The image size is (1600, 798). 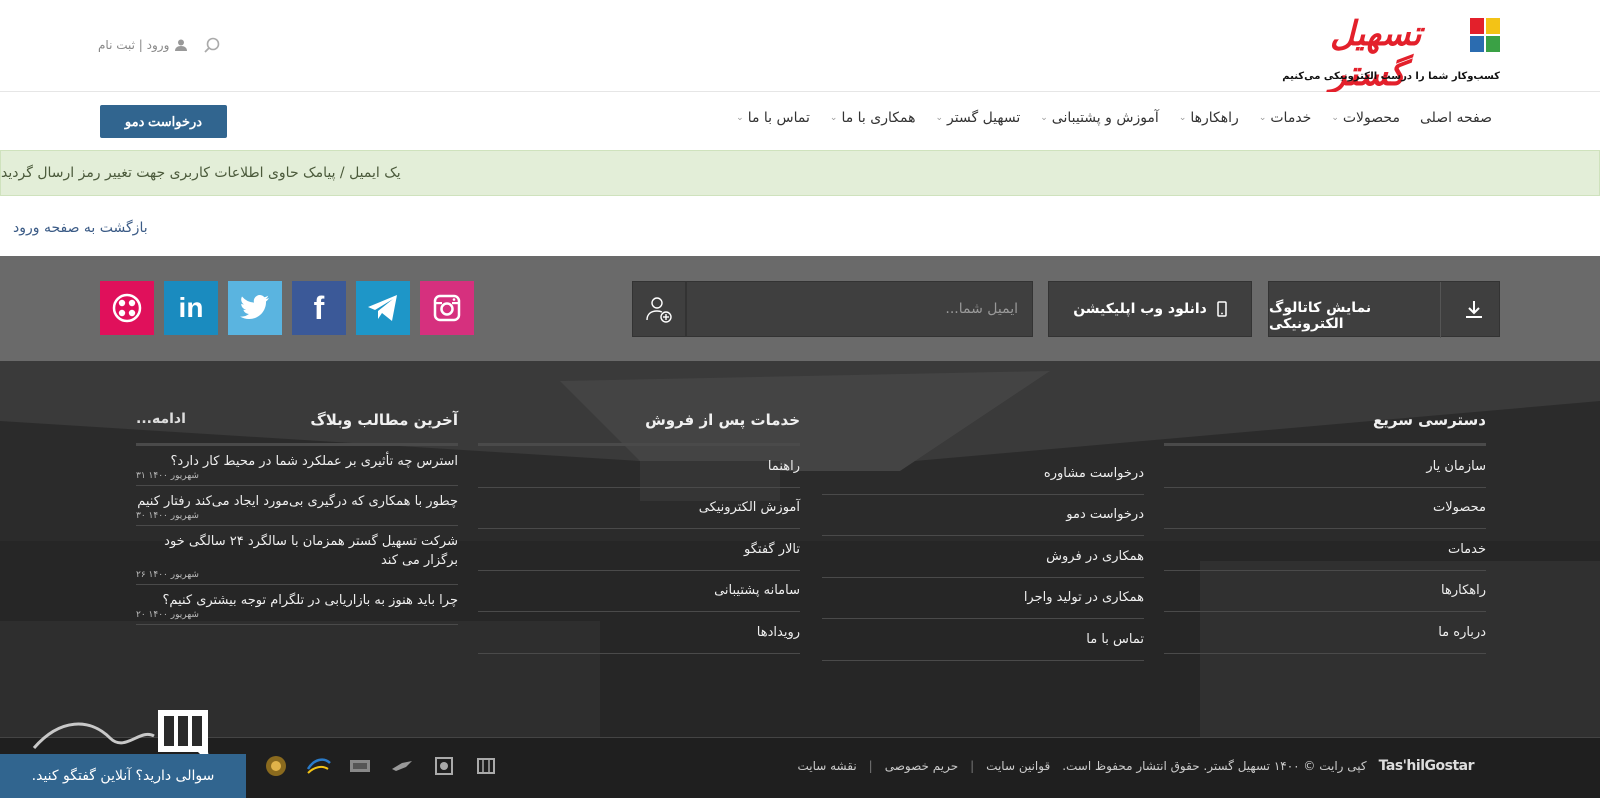 I want to click on nav-item-solutions: راهکارها ⌄, so click(x=1209, y=118).